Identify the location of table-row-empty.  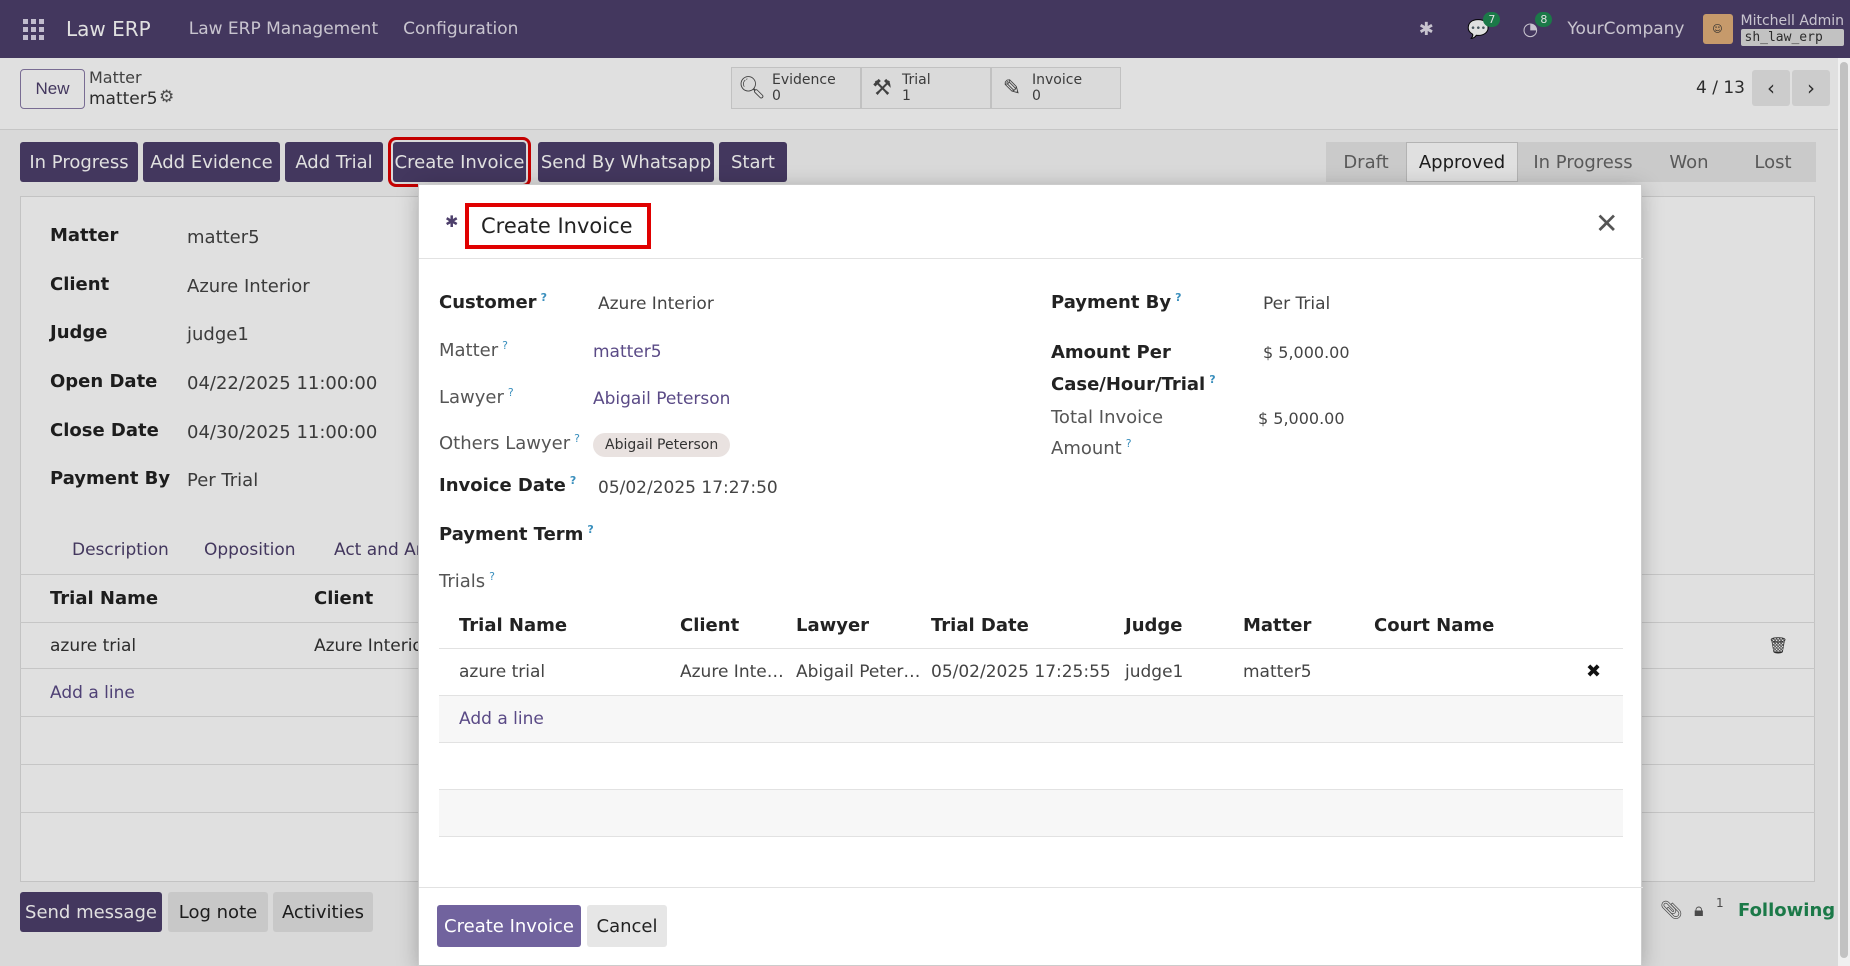
(1031, 813).